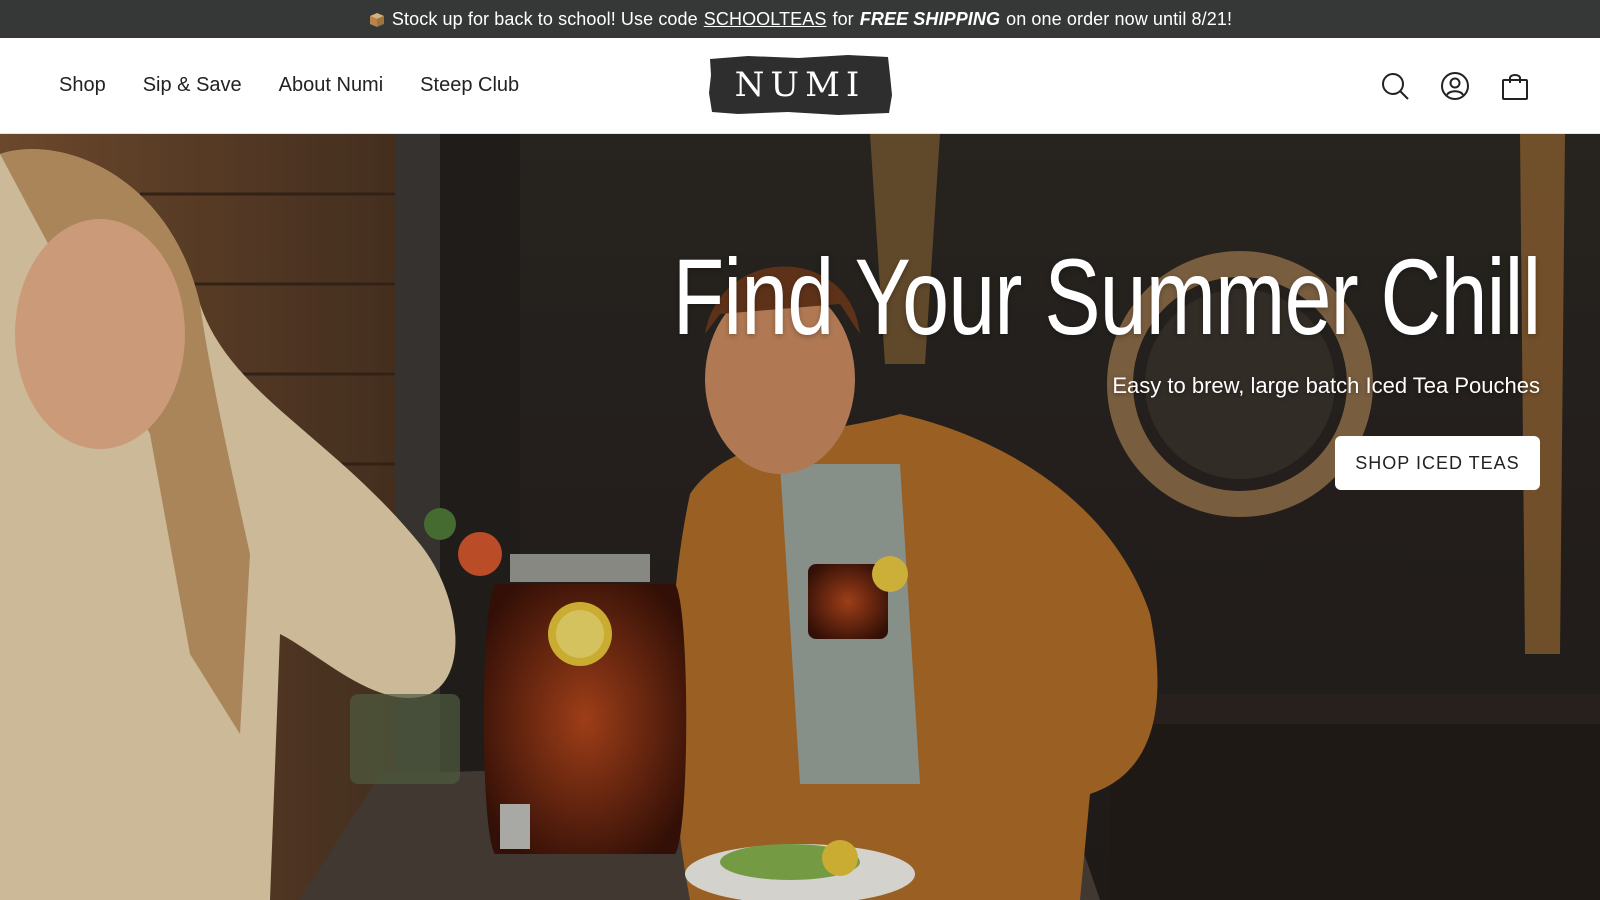 The image size is (1600, 900). I want to click on hero-title: Find Your Summer Chill, so click(1106, 296).